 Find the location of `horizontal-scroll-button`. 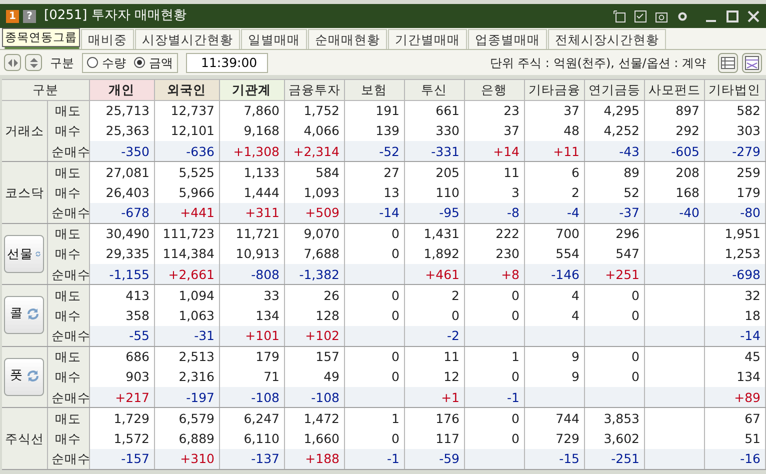

horizontal-scroll-button is located at coordinates (12, 62).